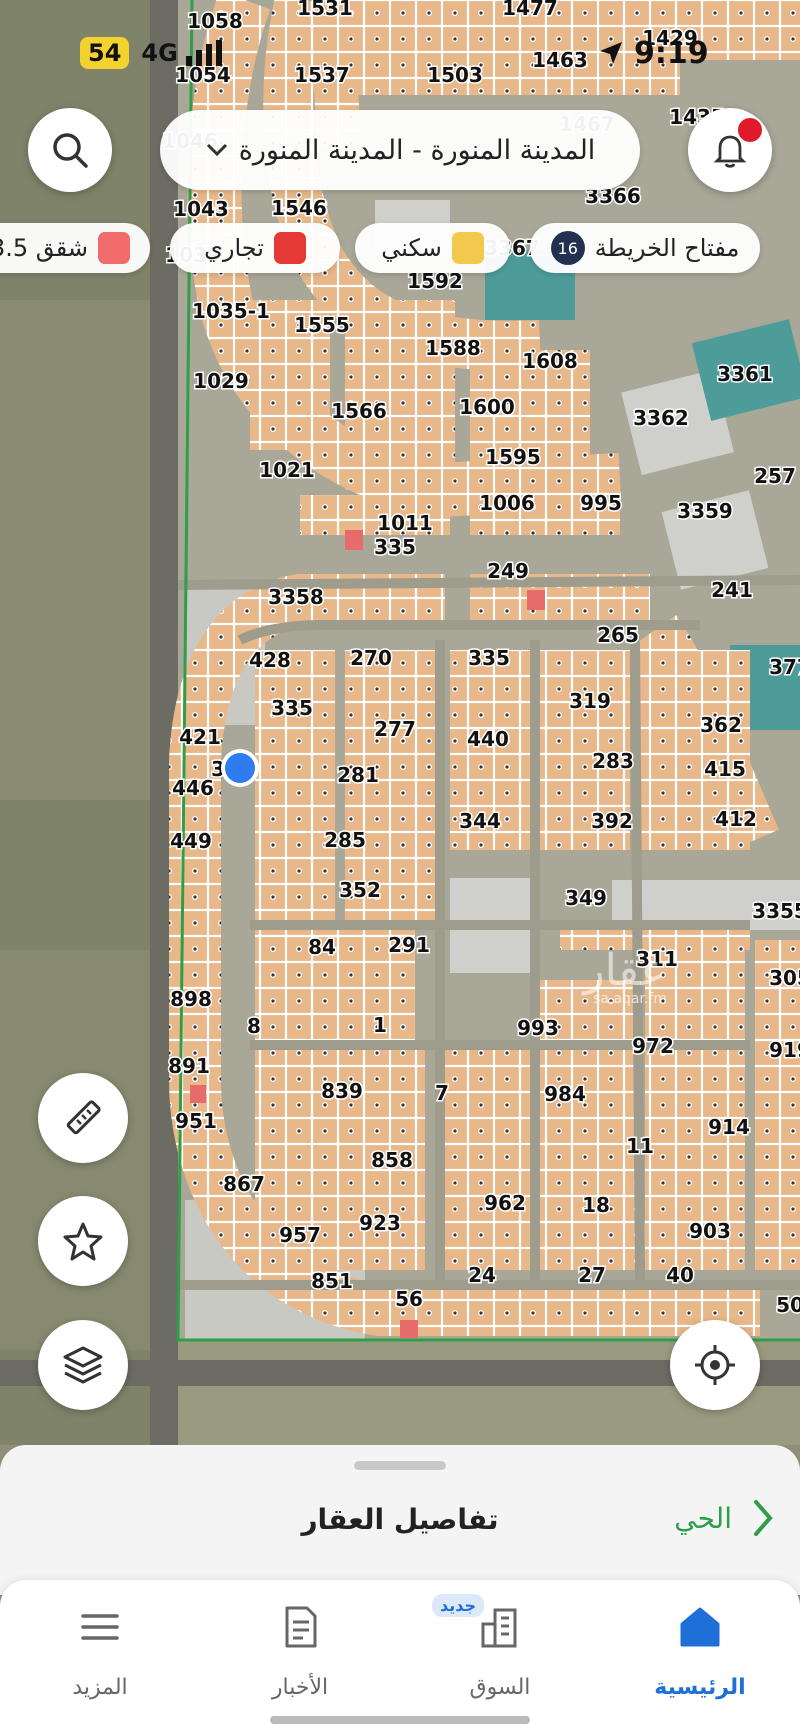 This screenshot has height=1732, width=800. What do you see at coordinates (590, 701) in the screenshot?
I see `parcel-number-label: 319` at bounding box center [590, 701].